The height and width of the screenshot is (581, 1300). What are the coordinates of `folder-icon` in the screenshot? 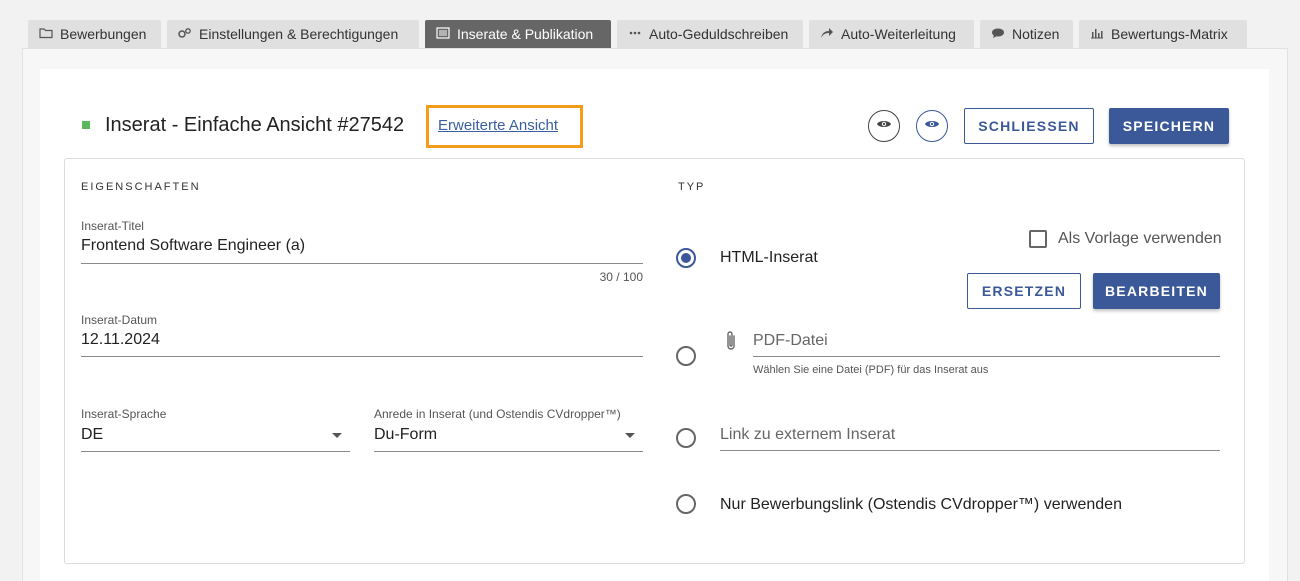 It's located at (46, 35).